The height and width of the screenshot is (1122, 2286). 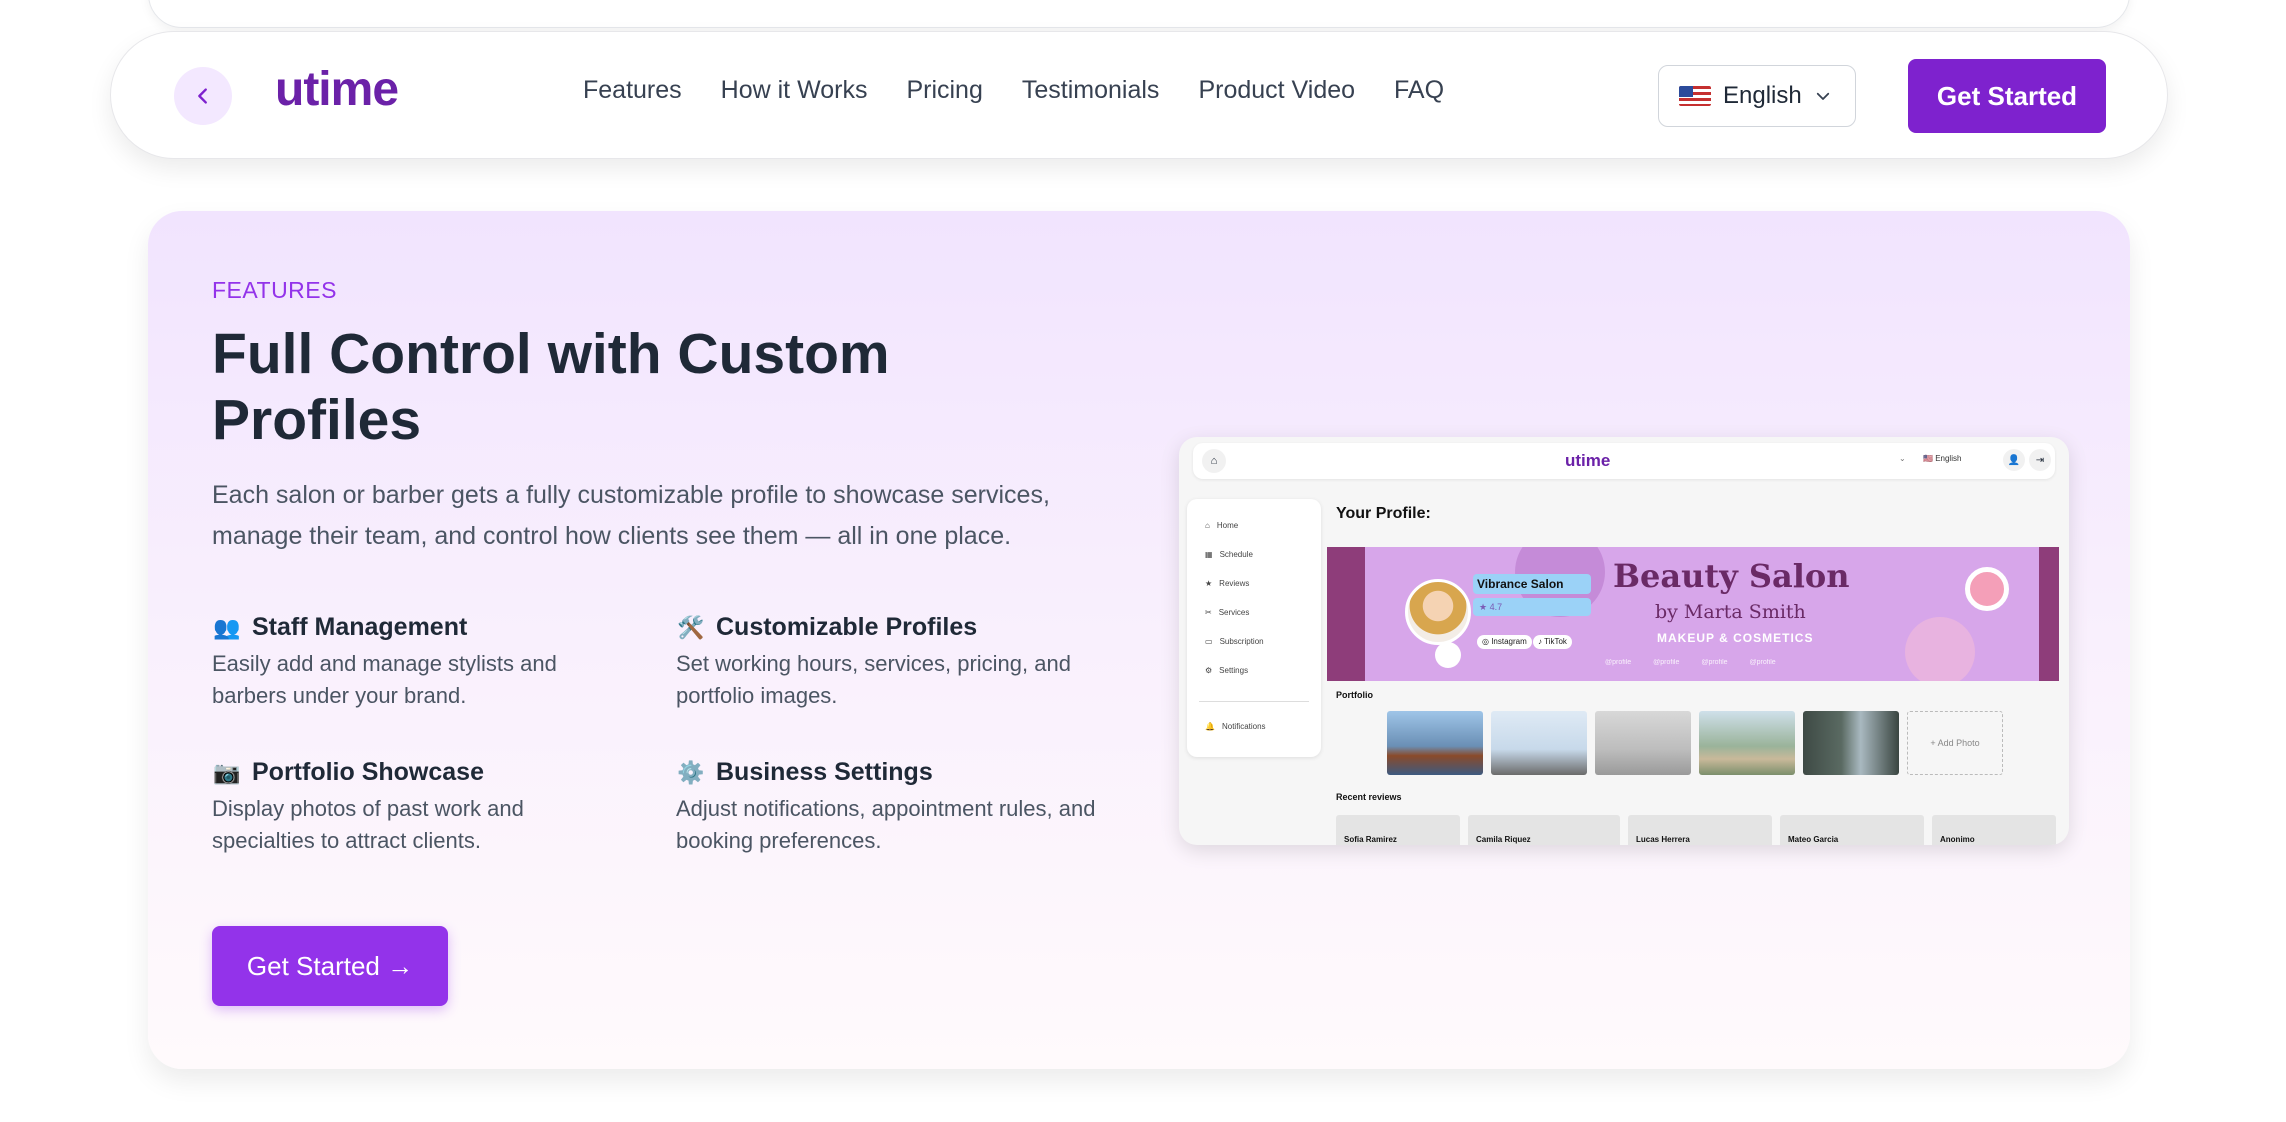 What do you see at coordinates (1438, 612) in the screenshot?
I see `avatar` at bounding box center [1438, 612].